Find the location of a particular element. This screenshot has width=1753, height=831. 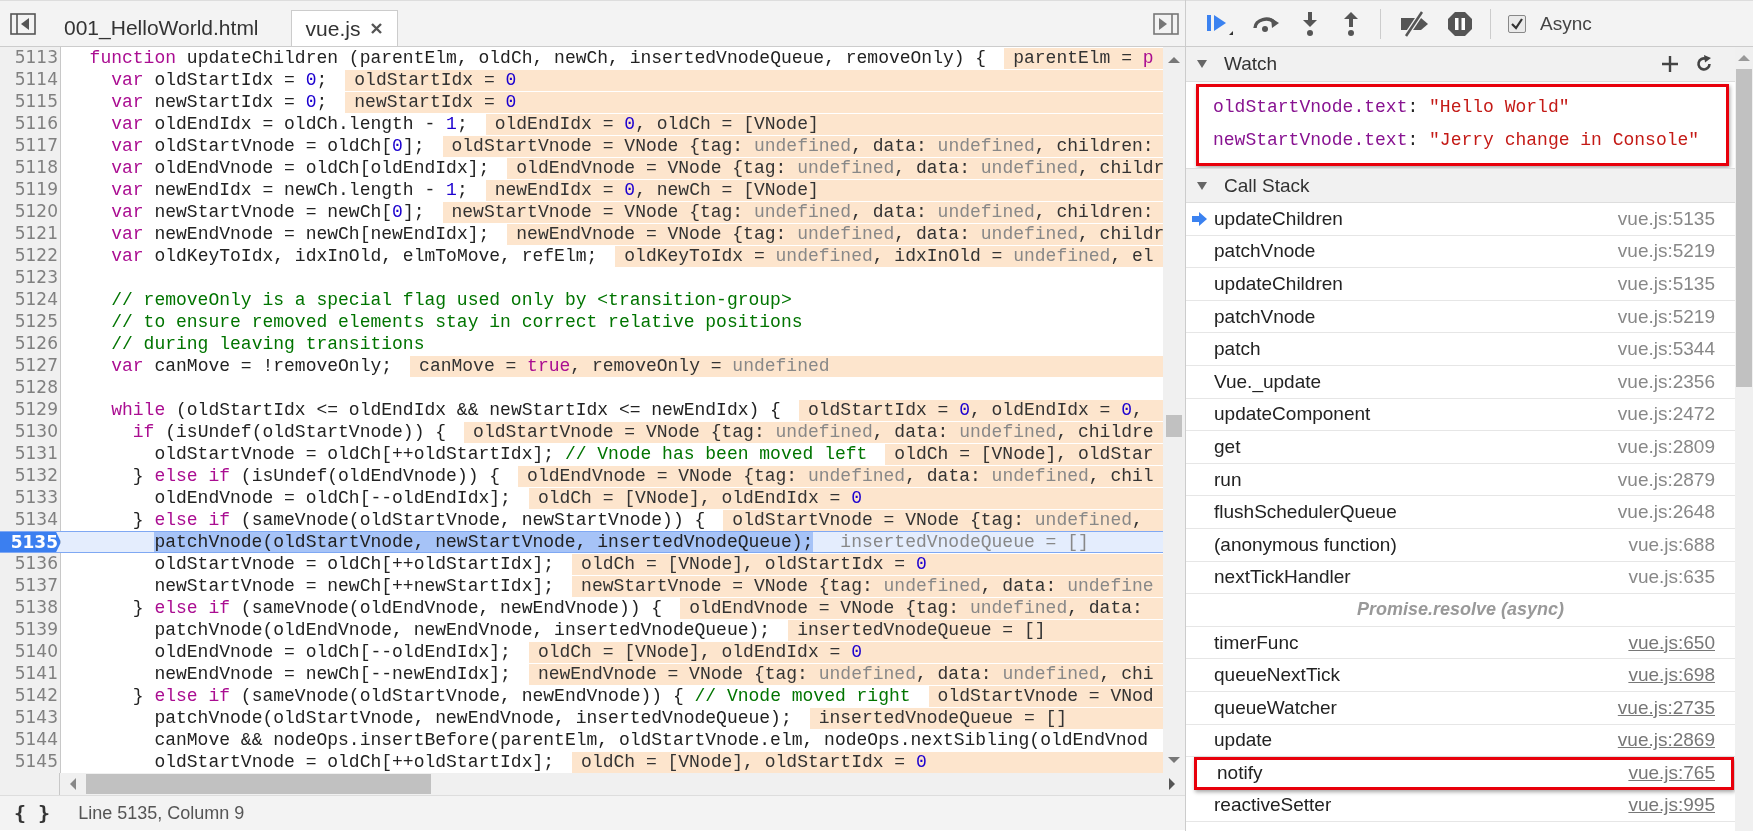

call-frame: run vue.js:2879 is located at coordinates (1460, 480).